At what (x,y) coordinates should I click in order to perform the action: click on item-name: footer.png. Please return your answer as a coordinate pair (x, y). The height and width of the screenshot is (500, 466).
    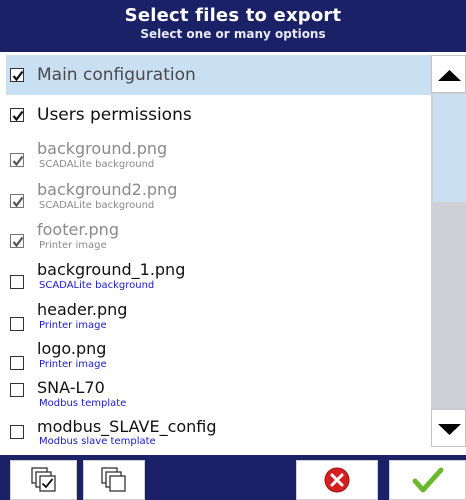
    Looking at the image, I should click on (78, 229).